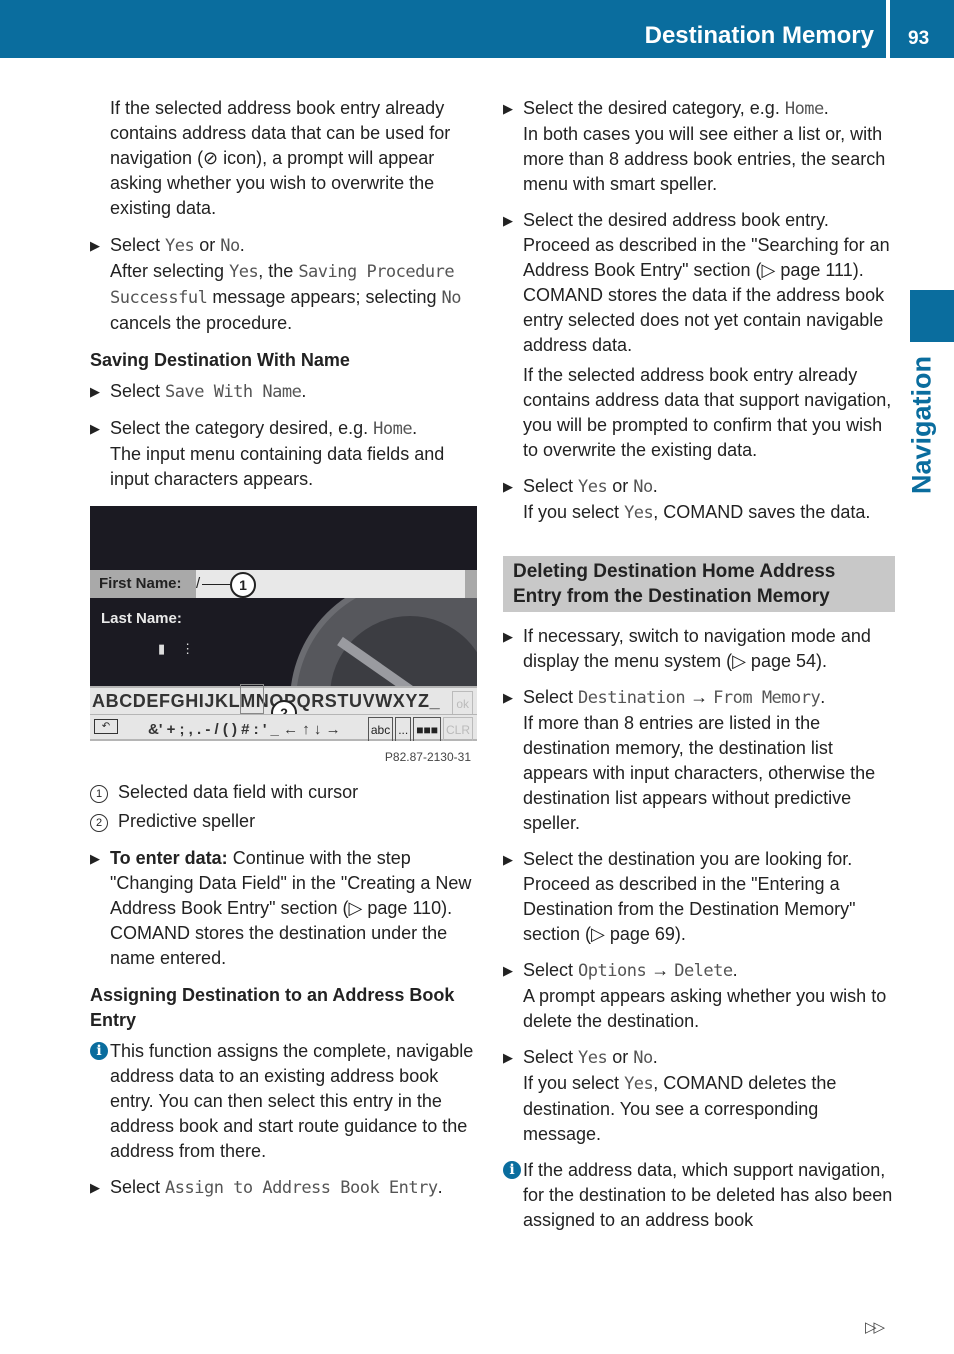 The width and height of the screenshot is (954, 1354). Describe the element at coordinates (266, 701) in the screenshot. I see `letter-row: ABCDEFGHIJKLMNOPQRSTUVWXYZ_` at that location.